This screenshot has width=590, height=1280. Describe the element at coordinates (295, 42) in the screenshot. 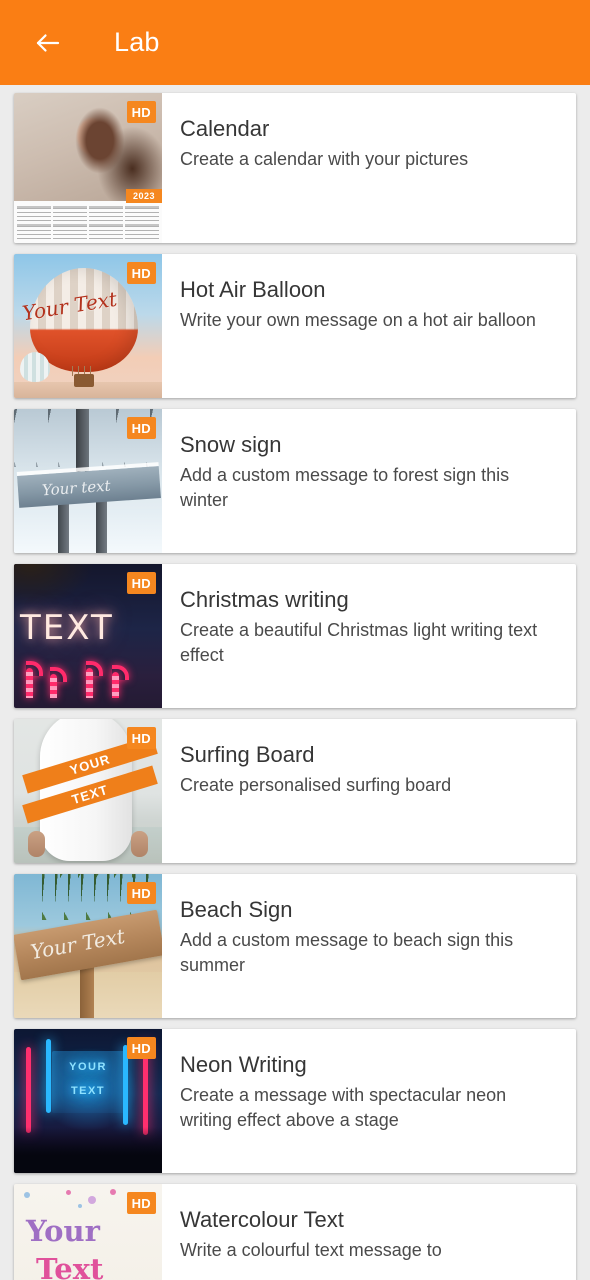

I see `app-bar: Lab` at that location.